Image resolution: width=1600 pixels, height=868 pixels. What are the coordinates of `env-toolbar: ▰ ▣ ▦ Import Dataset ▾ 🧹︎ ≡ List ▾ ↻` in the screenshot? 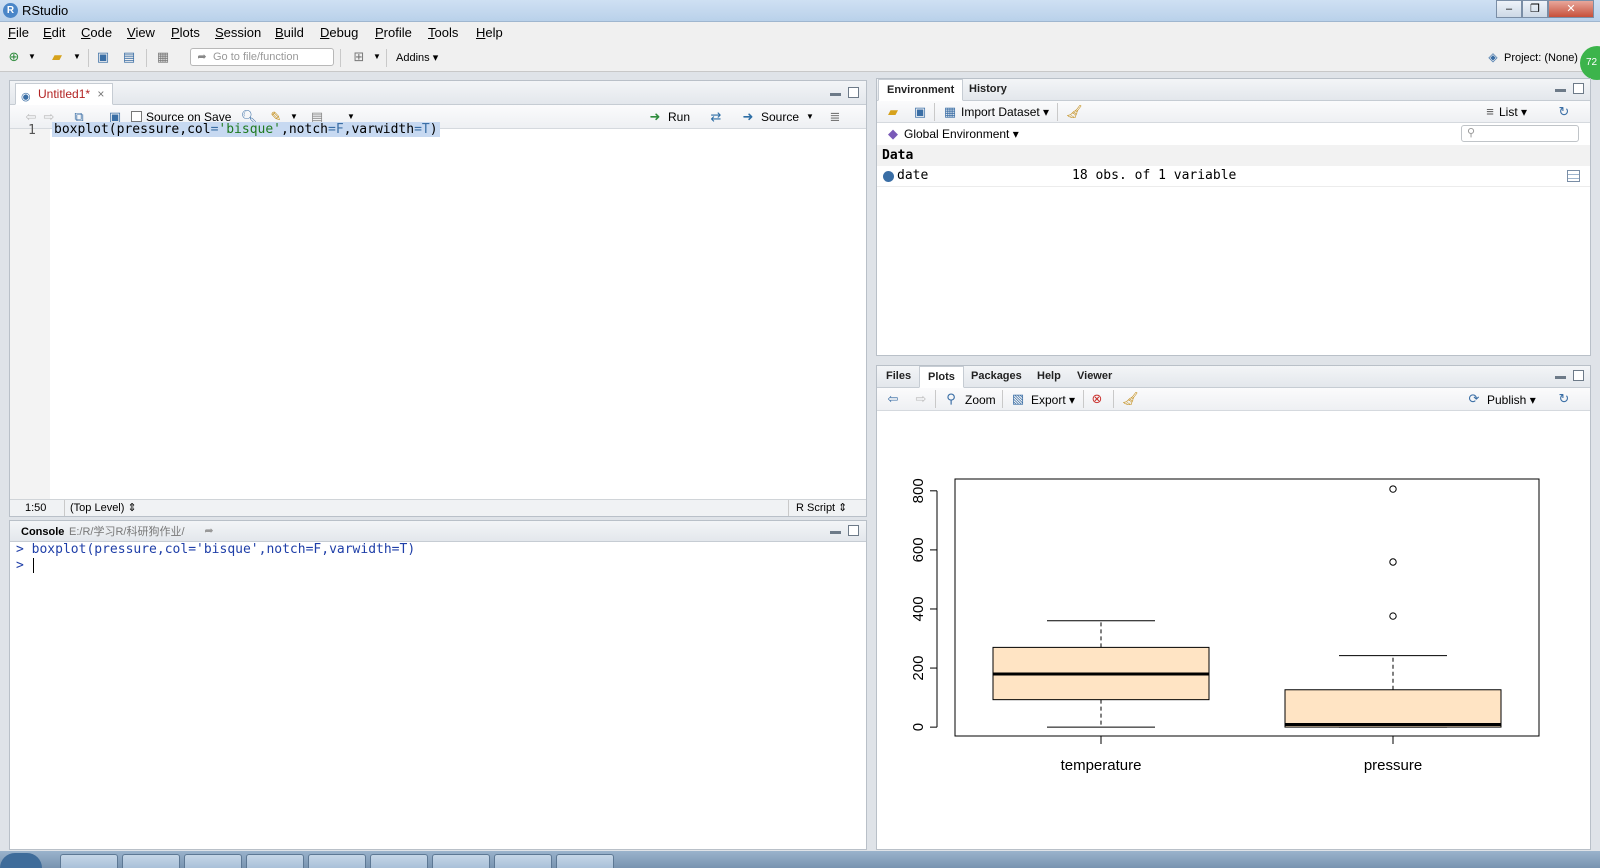 It's located at (1233, 112).